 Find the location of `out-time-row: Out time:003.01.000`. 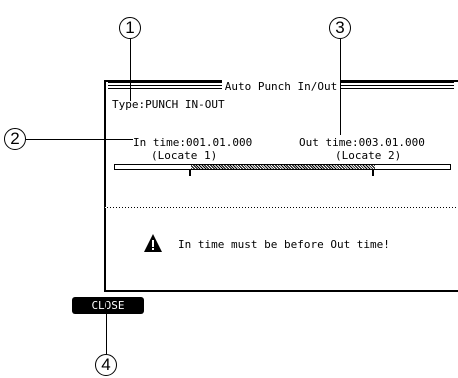

out-time-row: Out time:003.01.000 is located at coordinates (362, 142).